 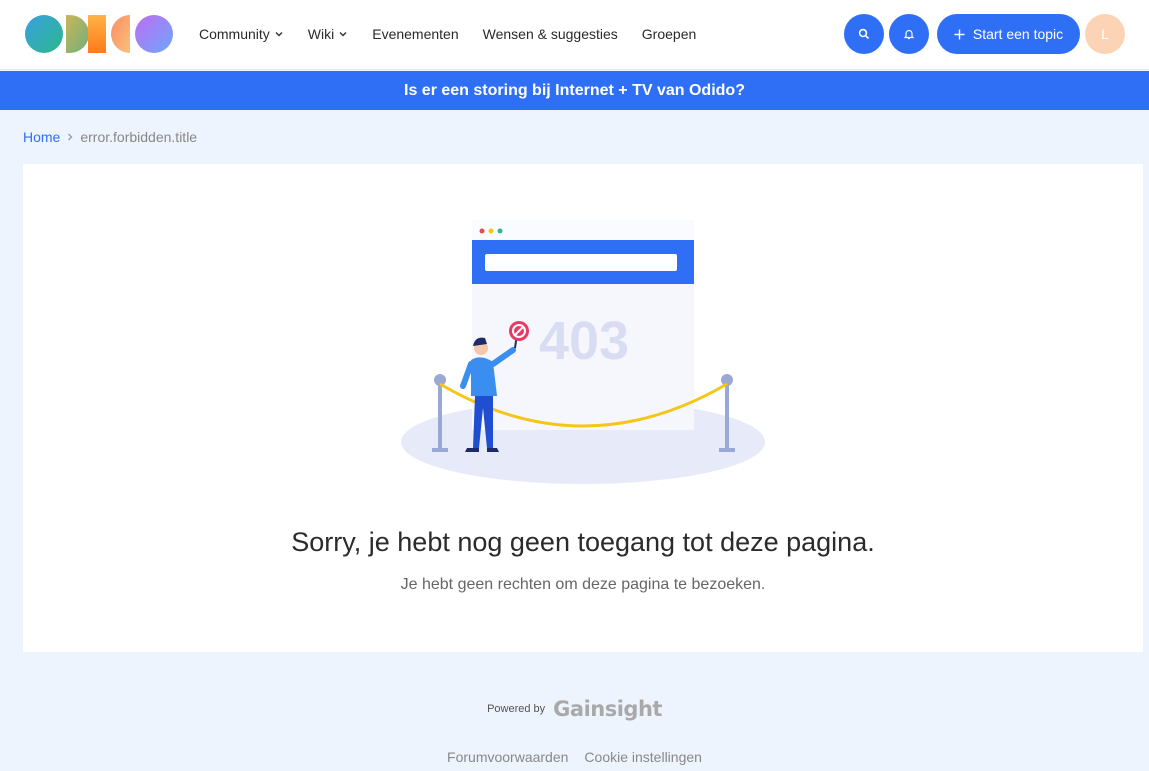 I want to click on forbidden-illustration: 403, so click(x=583, y=352).